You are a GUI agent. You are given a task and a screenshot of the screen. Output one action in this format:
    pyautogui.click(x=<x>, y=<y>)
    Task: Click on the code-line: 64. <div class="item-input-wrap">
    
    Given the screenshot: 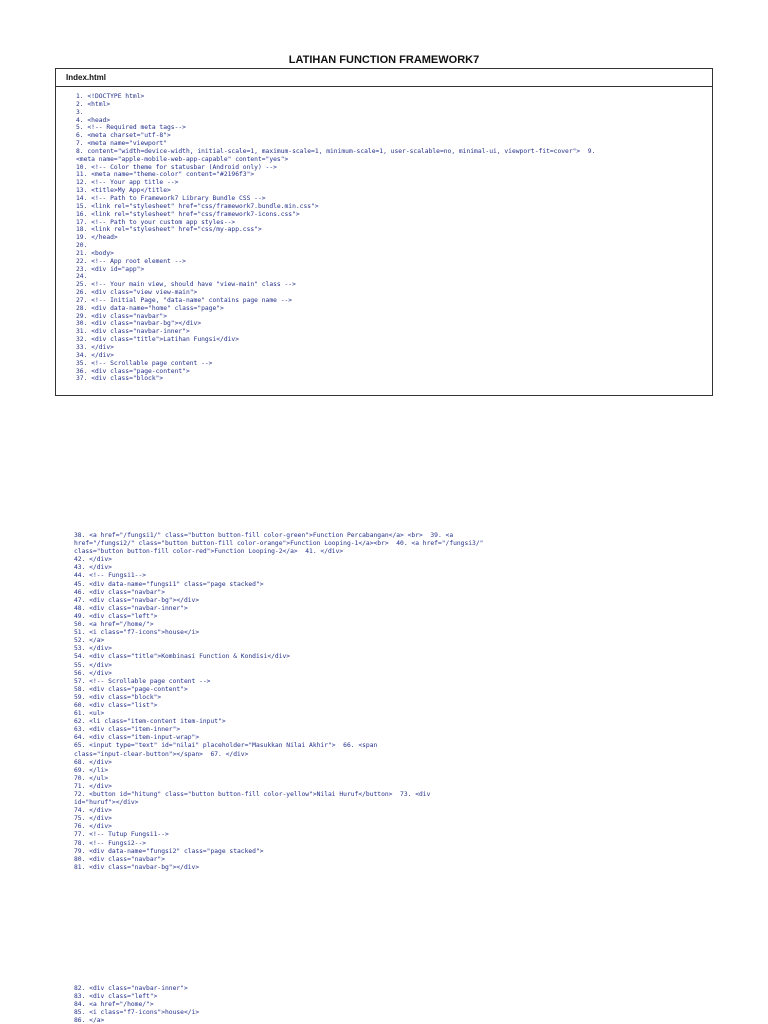 What is the action you would take?
    pyautogui.click(x=137, y=738)
    